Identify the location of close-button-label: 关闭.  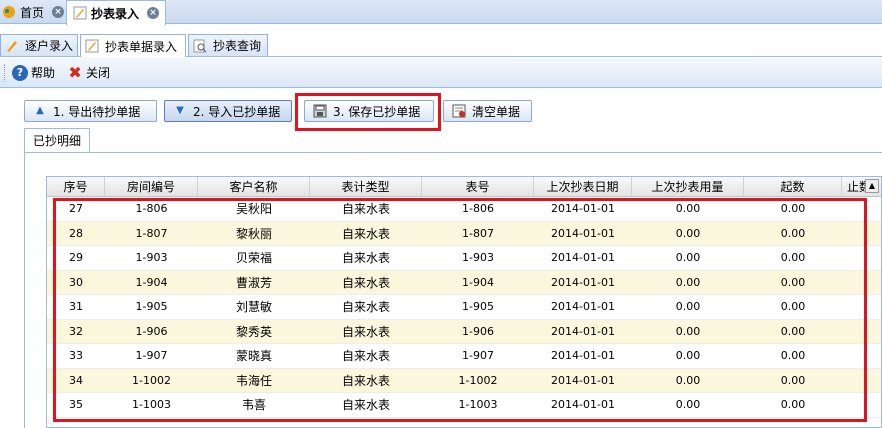
(98, 73).